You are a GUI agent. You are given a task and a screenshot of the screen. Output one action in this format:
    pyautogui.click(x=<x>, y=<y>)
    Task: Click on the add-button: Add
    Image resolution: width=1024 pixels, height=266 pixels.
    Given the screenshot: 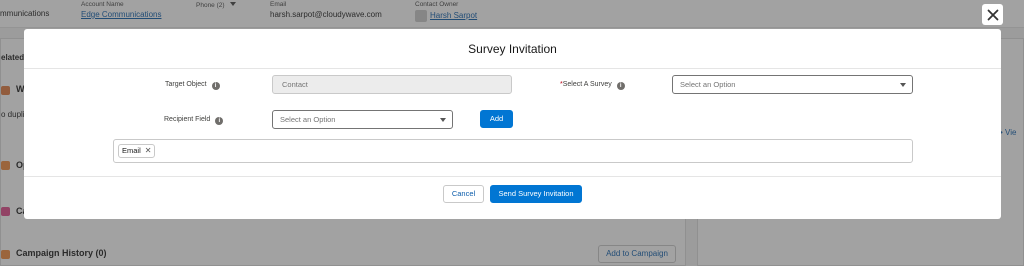 What is the action you would take?
    pyautogui.click(x=496, y=119)
    